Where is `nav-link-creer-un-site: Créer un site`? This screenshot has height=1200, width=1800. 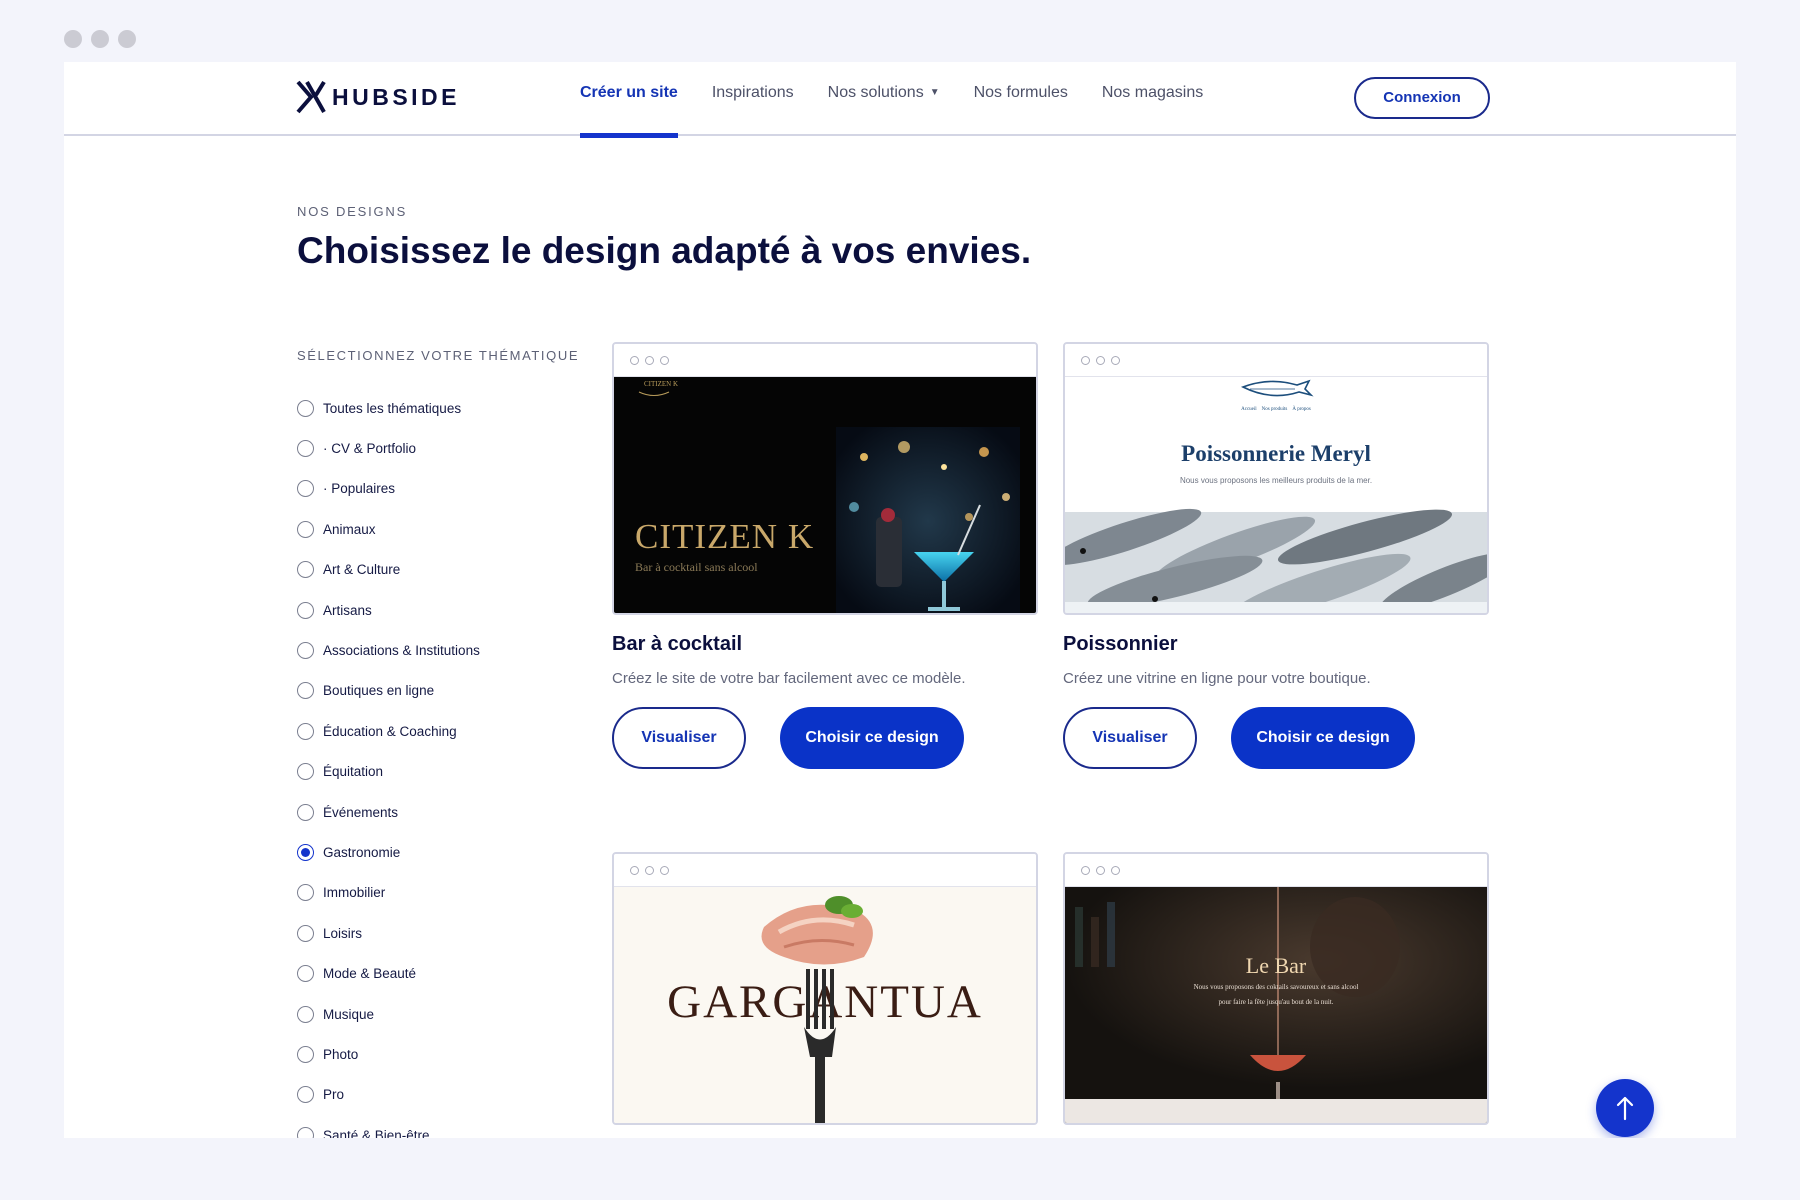
nav-link-creer-un-site: Créer un site is located at coordinates (629, 100).